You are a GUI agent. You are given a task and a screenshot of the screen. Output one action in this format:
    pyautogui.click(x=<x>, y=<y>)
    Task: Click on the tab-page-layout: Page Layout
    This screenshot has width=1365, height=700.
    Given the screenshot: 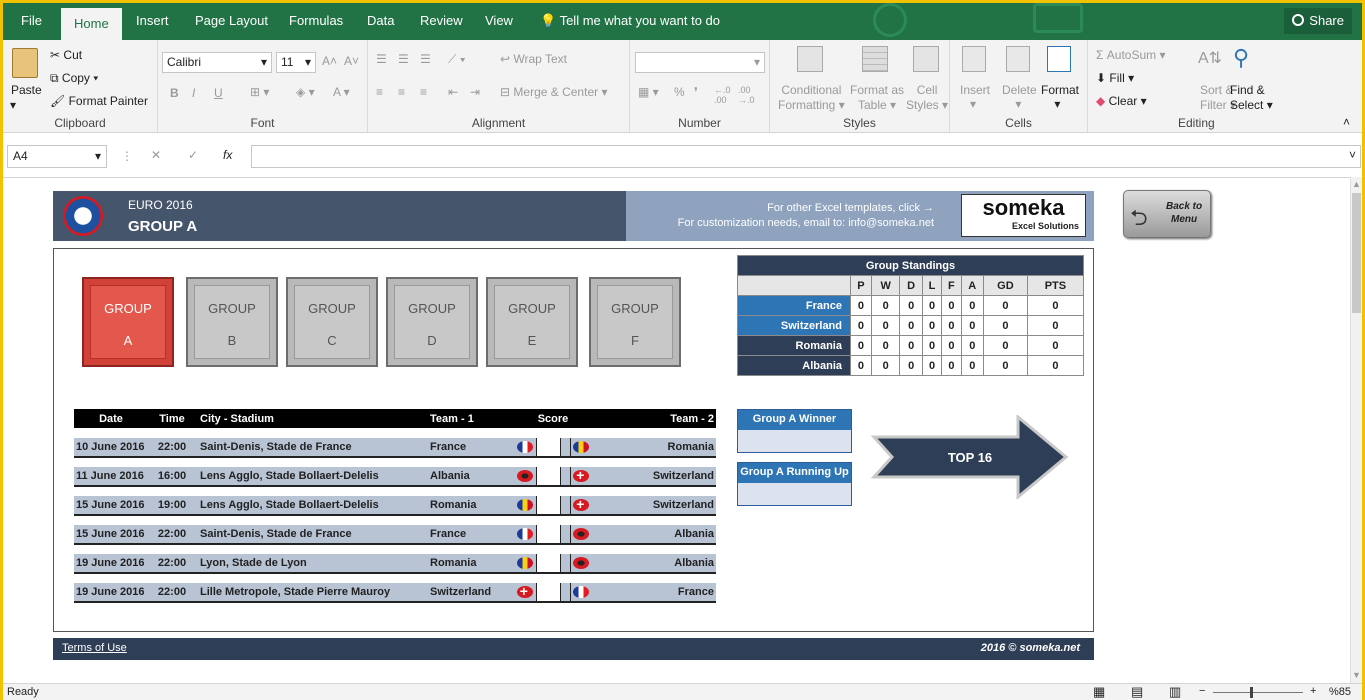 What is the action you would take?
    pyautogui.click(x=231, y=20)
    